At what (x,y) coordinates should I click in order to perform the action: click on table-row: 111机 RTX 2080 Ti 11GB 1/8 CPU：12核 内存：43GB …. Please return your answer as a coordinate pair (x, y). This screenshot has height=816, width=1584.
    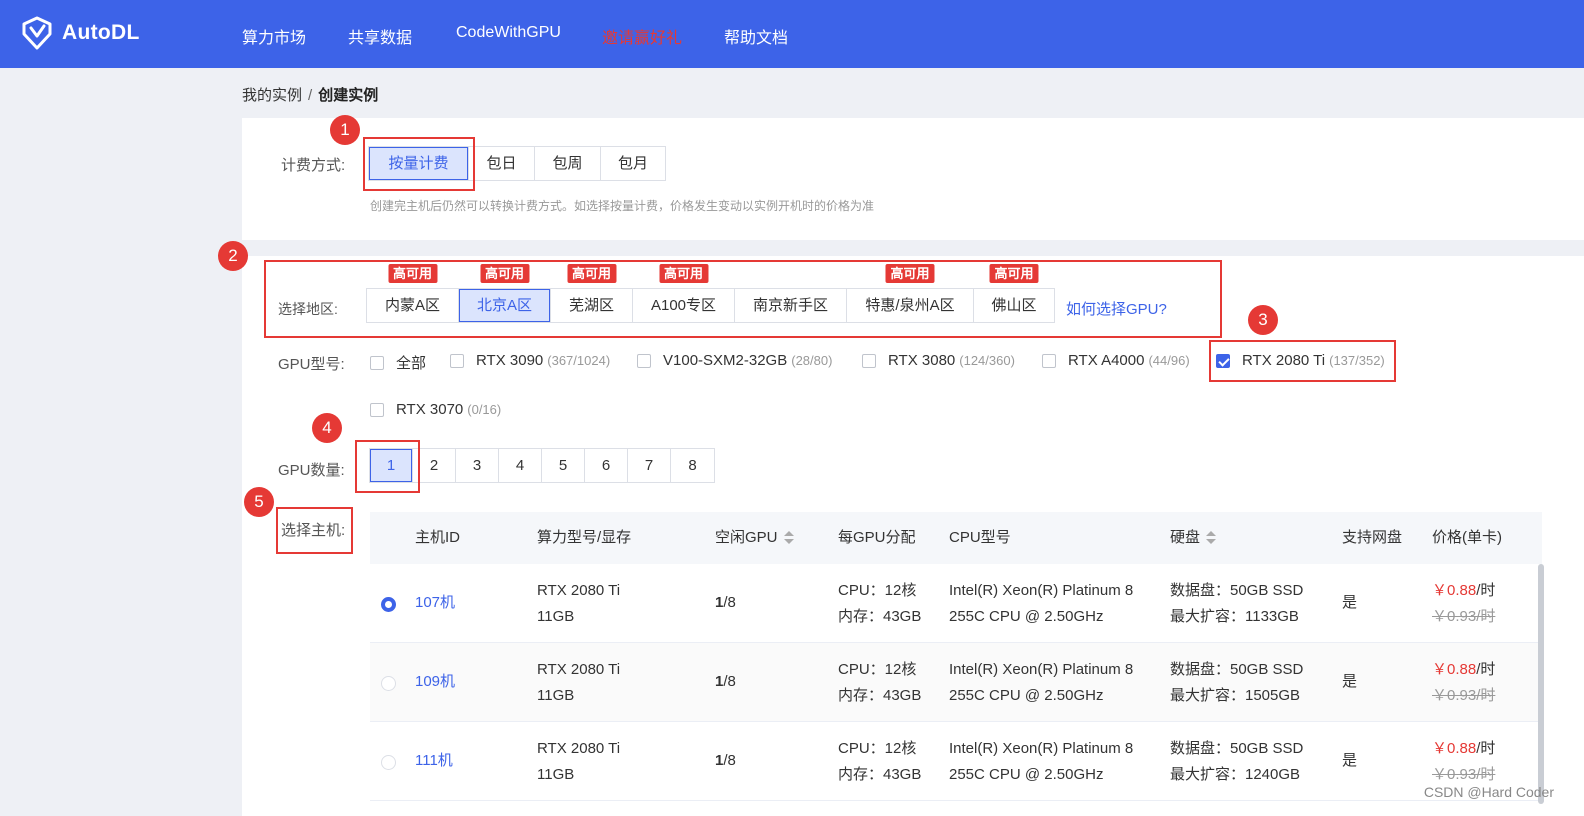
    Looking at the image, I should click on (956, 761).